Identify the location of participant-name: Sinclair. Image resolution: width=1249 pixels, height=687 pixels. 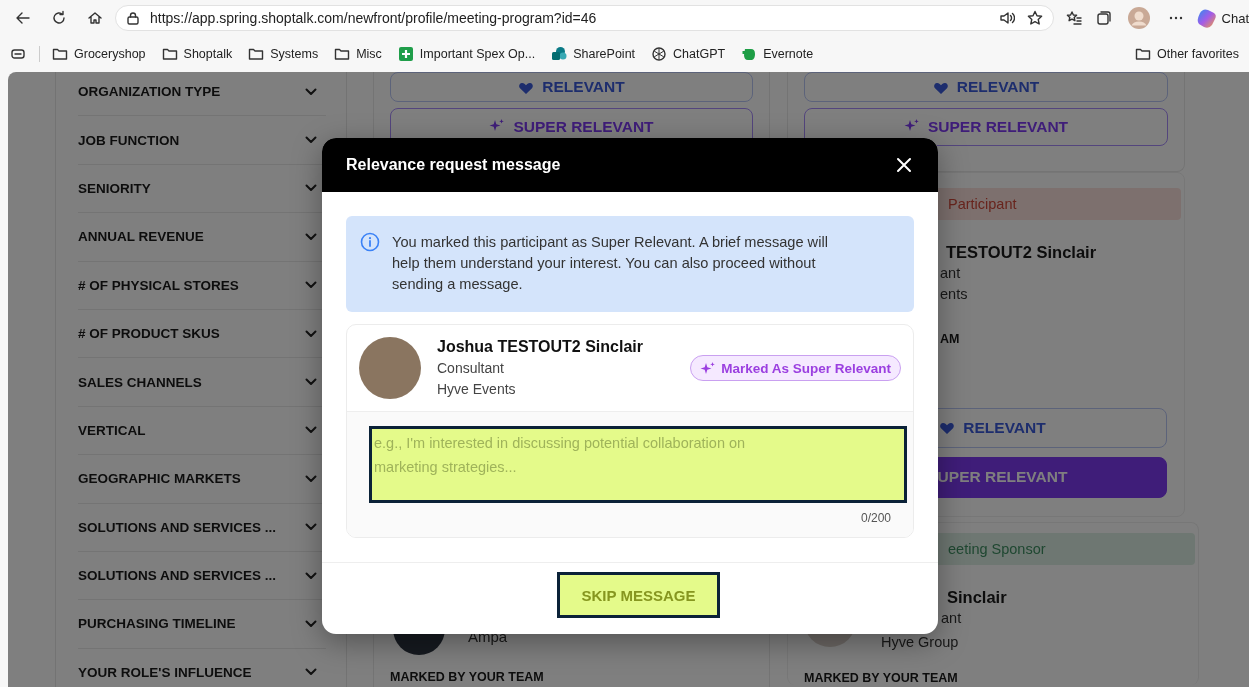
(977, 597).